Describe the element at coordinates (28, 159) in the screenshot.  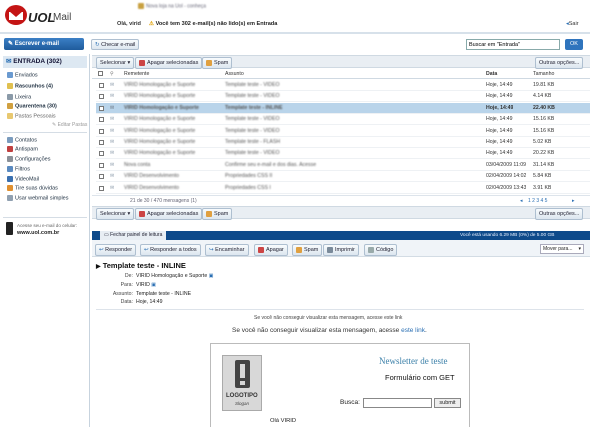
I see `sidebar-item-settings: Configurações` at that location.